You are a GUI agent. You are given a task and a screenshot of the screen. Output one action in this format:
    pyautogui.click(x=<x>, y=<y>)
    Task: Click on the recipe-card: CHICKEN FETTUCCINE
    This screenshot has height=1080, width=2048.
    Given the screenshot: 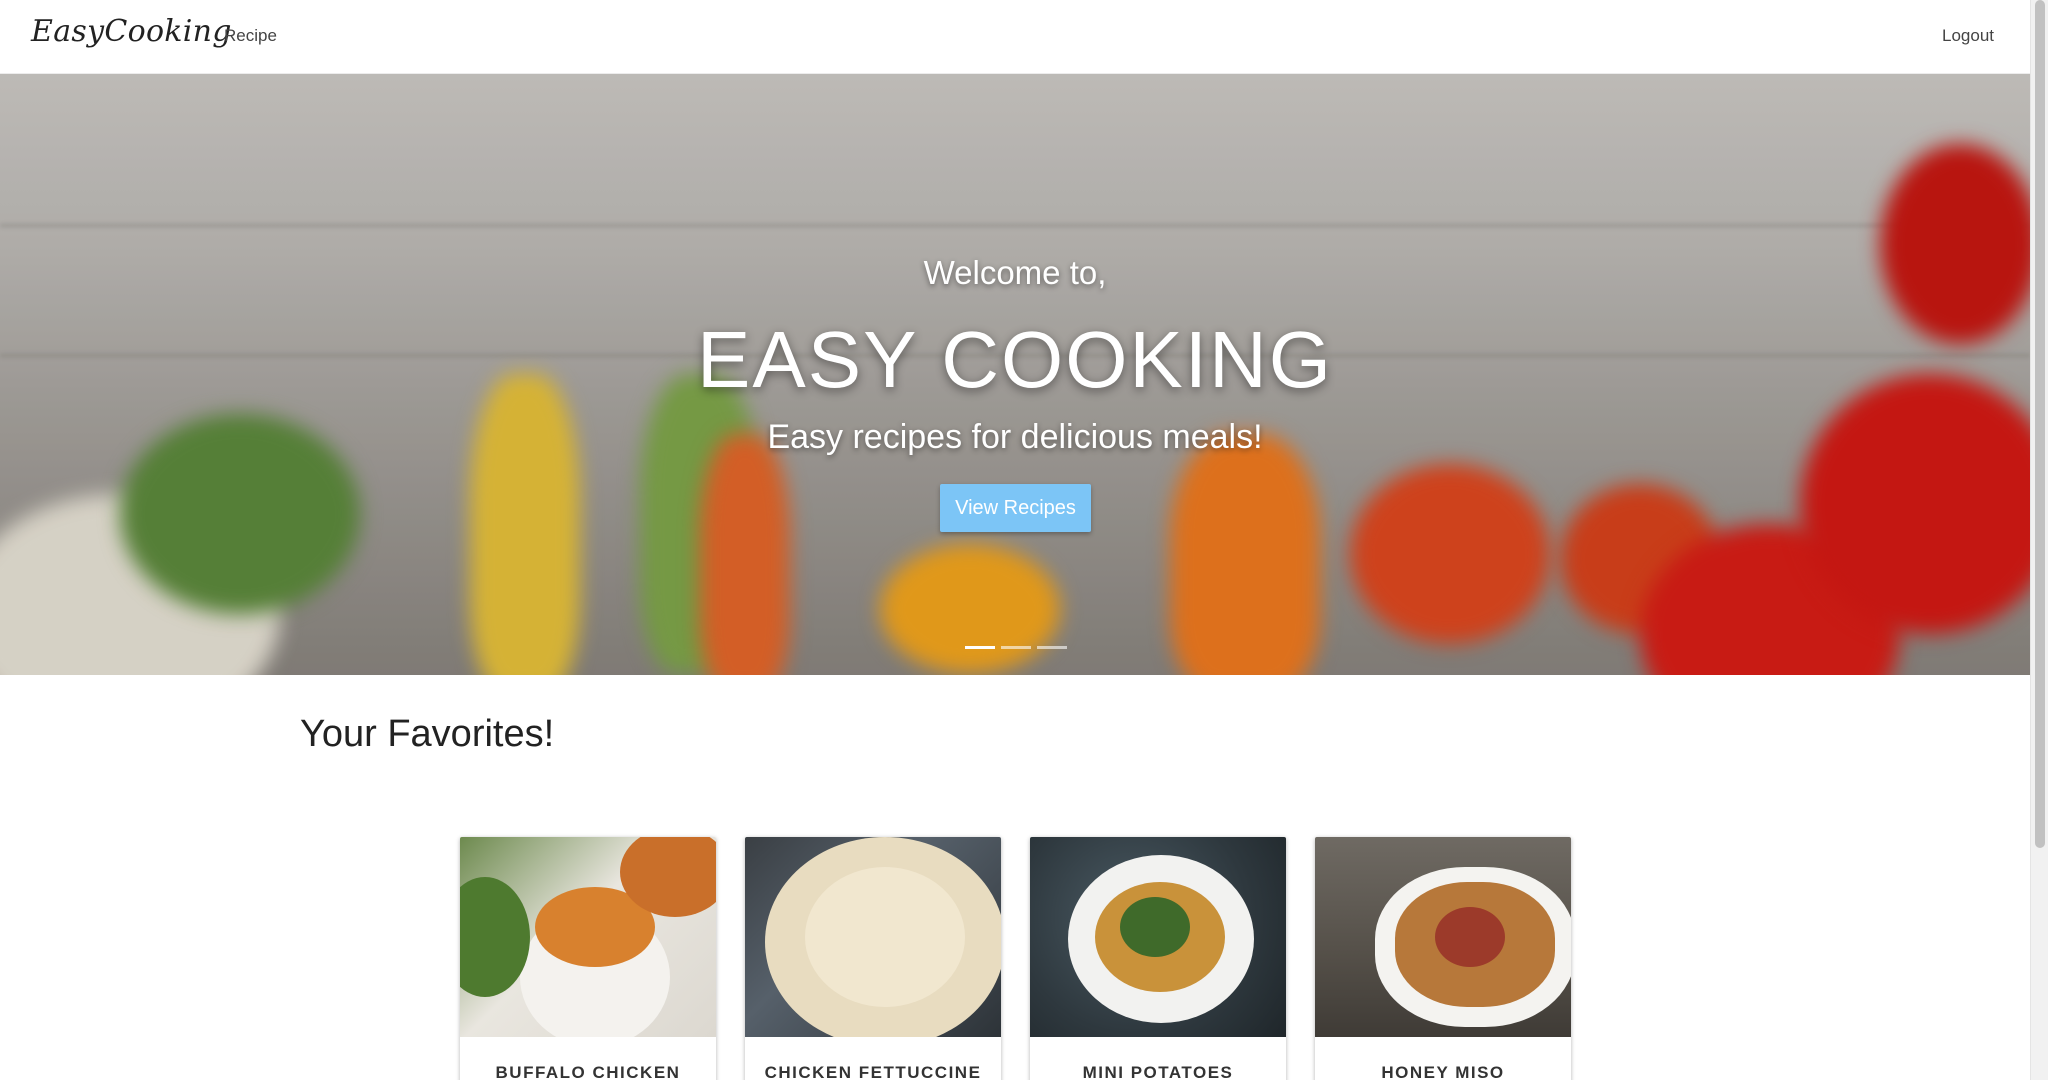 What is the action you would take?
    pyautogui.click(x=873, y=958)
    